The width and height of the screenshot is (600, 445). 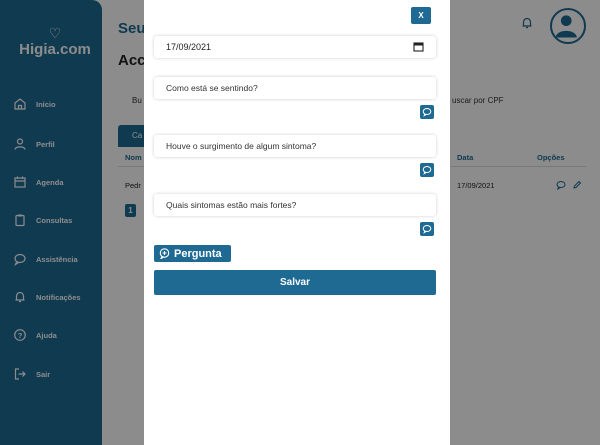 I want to click on save-button: Salvar, so click(x=295, y=282).